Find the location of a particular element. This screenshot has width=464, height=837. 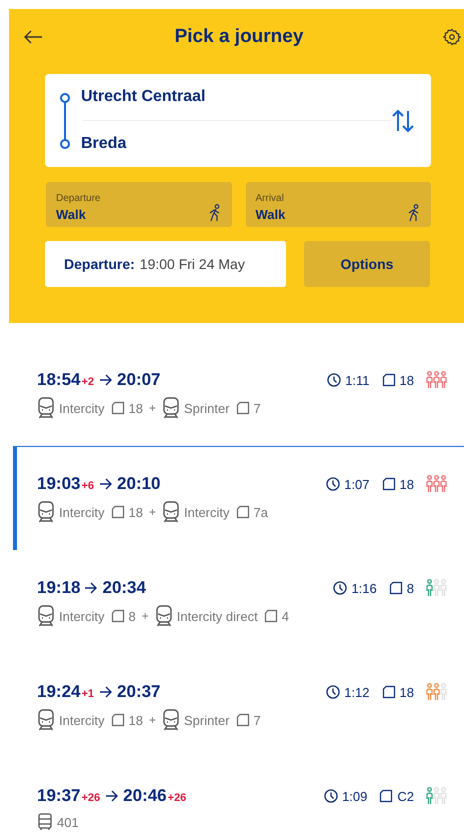

settings-icon is located at coordinates (452, 37).